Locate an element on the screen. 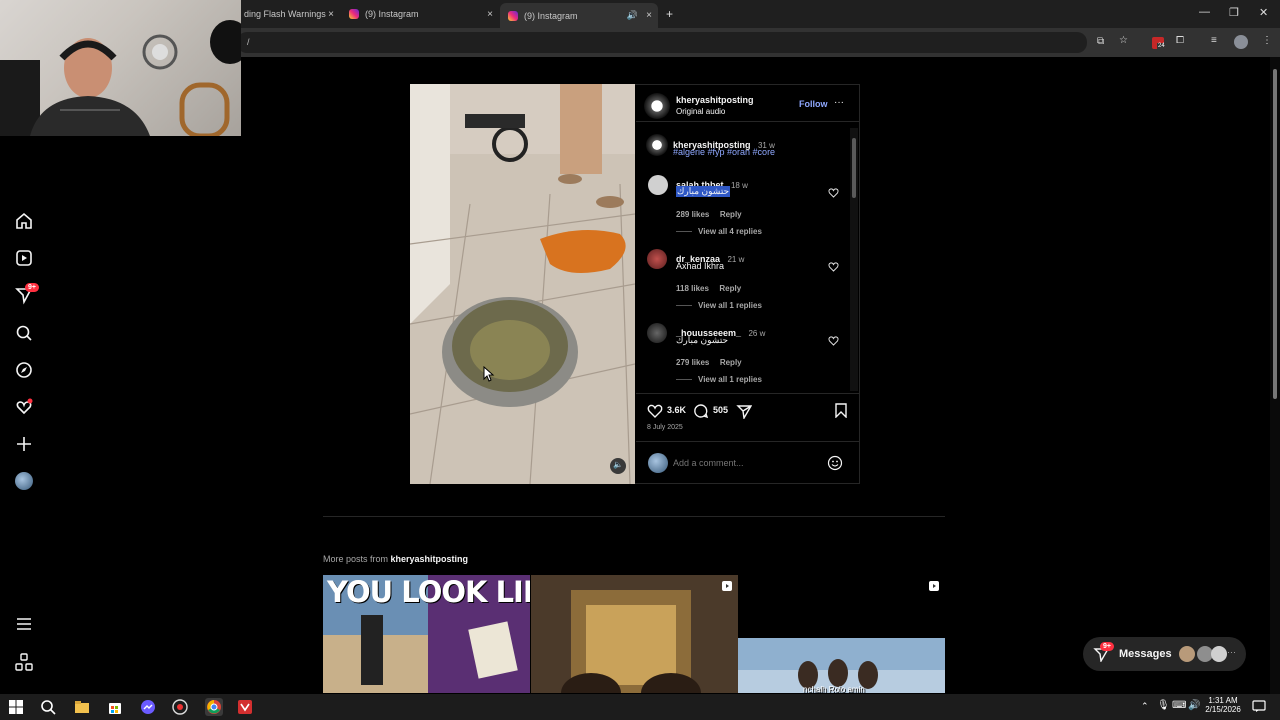 This screenshot has height=720, width=1280. direct-messages-icon: 9+ is located at coordinates (26, 294).